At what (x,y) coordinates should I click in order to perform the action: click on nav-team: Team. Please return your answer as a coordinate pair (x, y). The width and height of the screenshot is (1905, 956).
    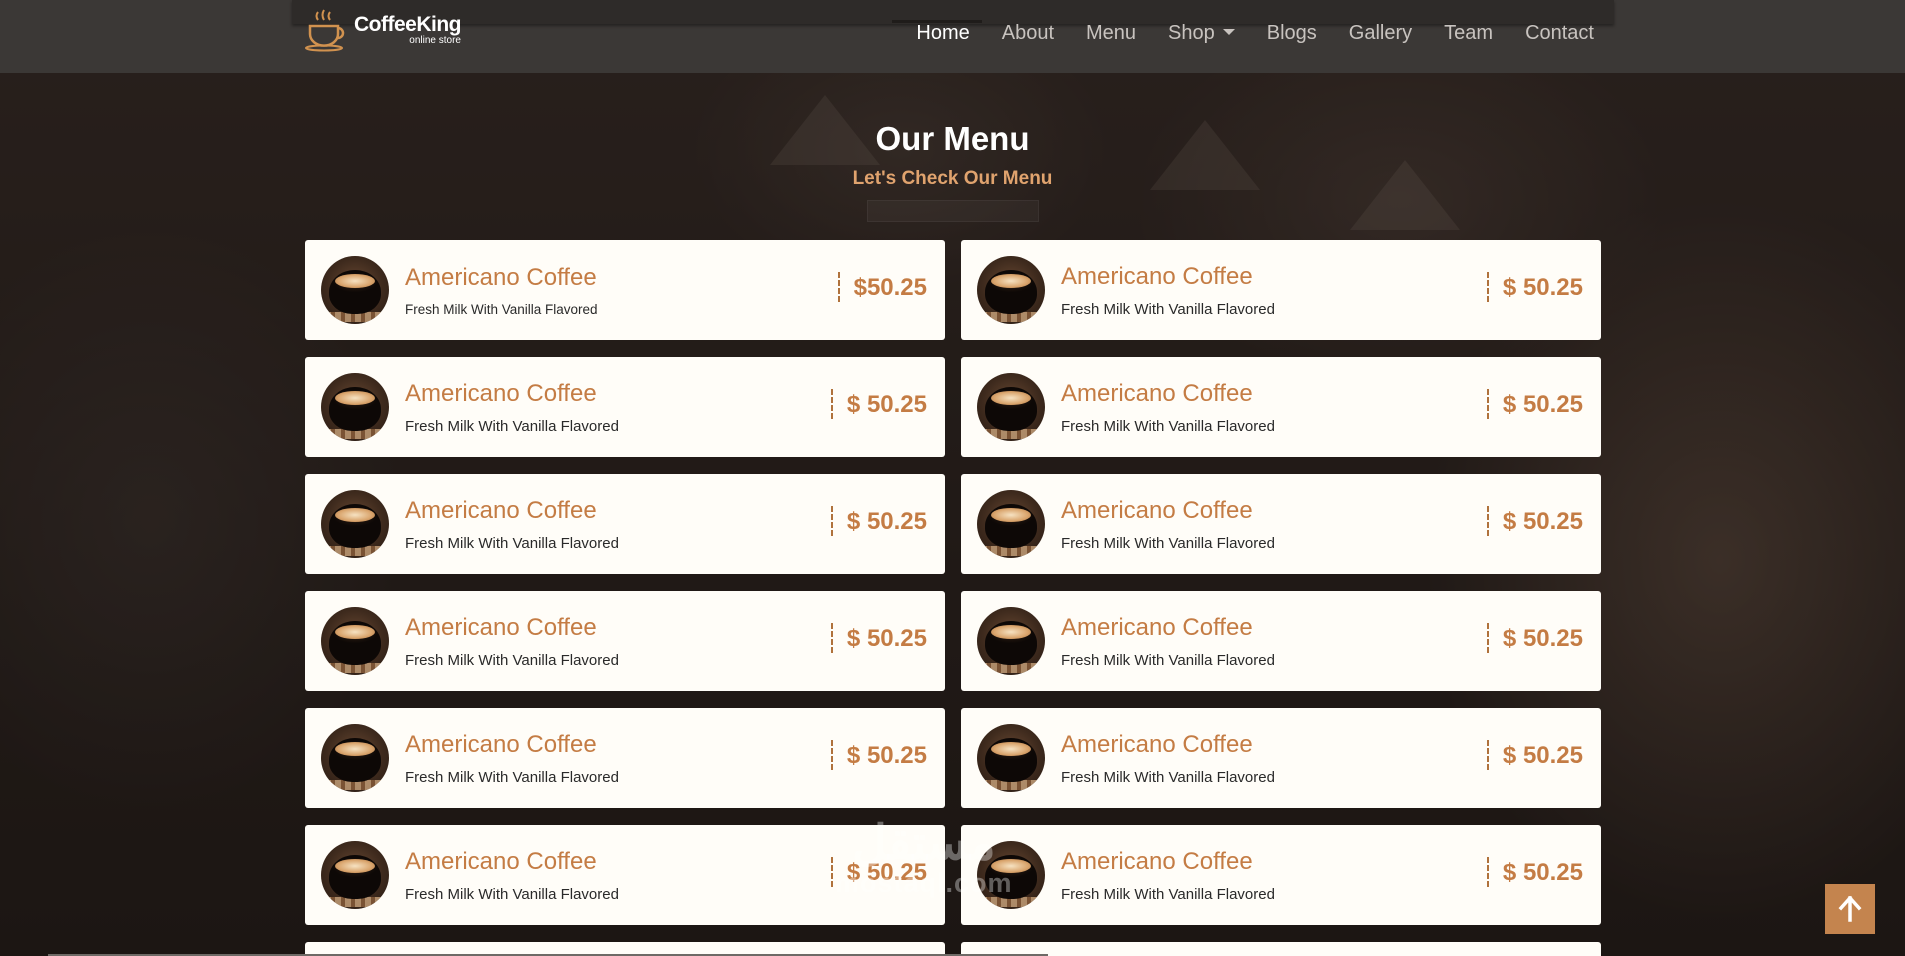
    Looking at the image, I should click on (1468, 33).